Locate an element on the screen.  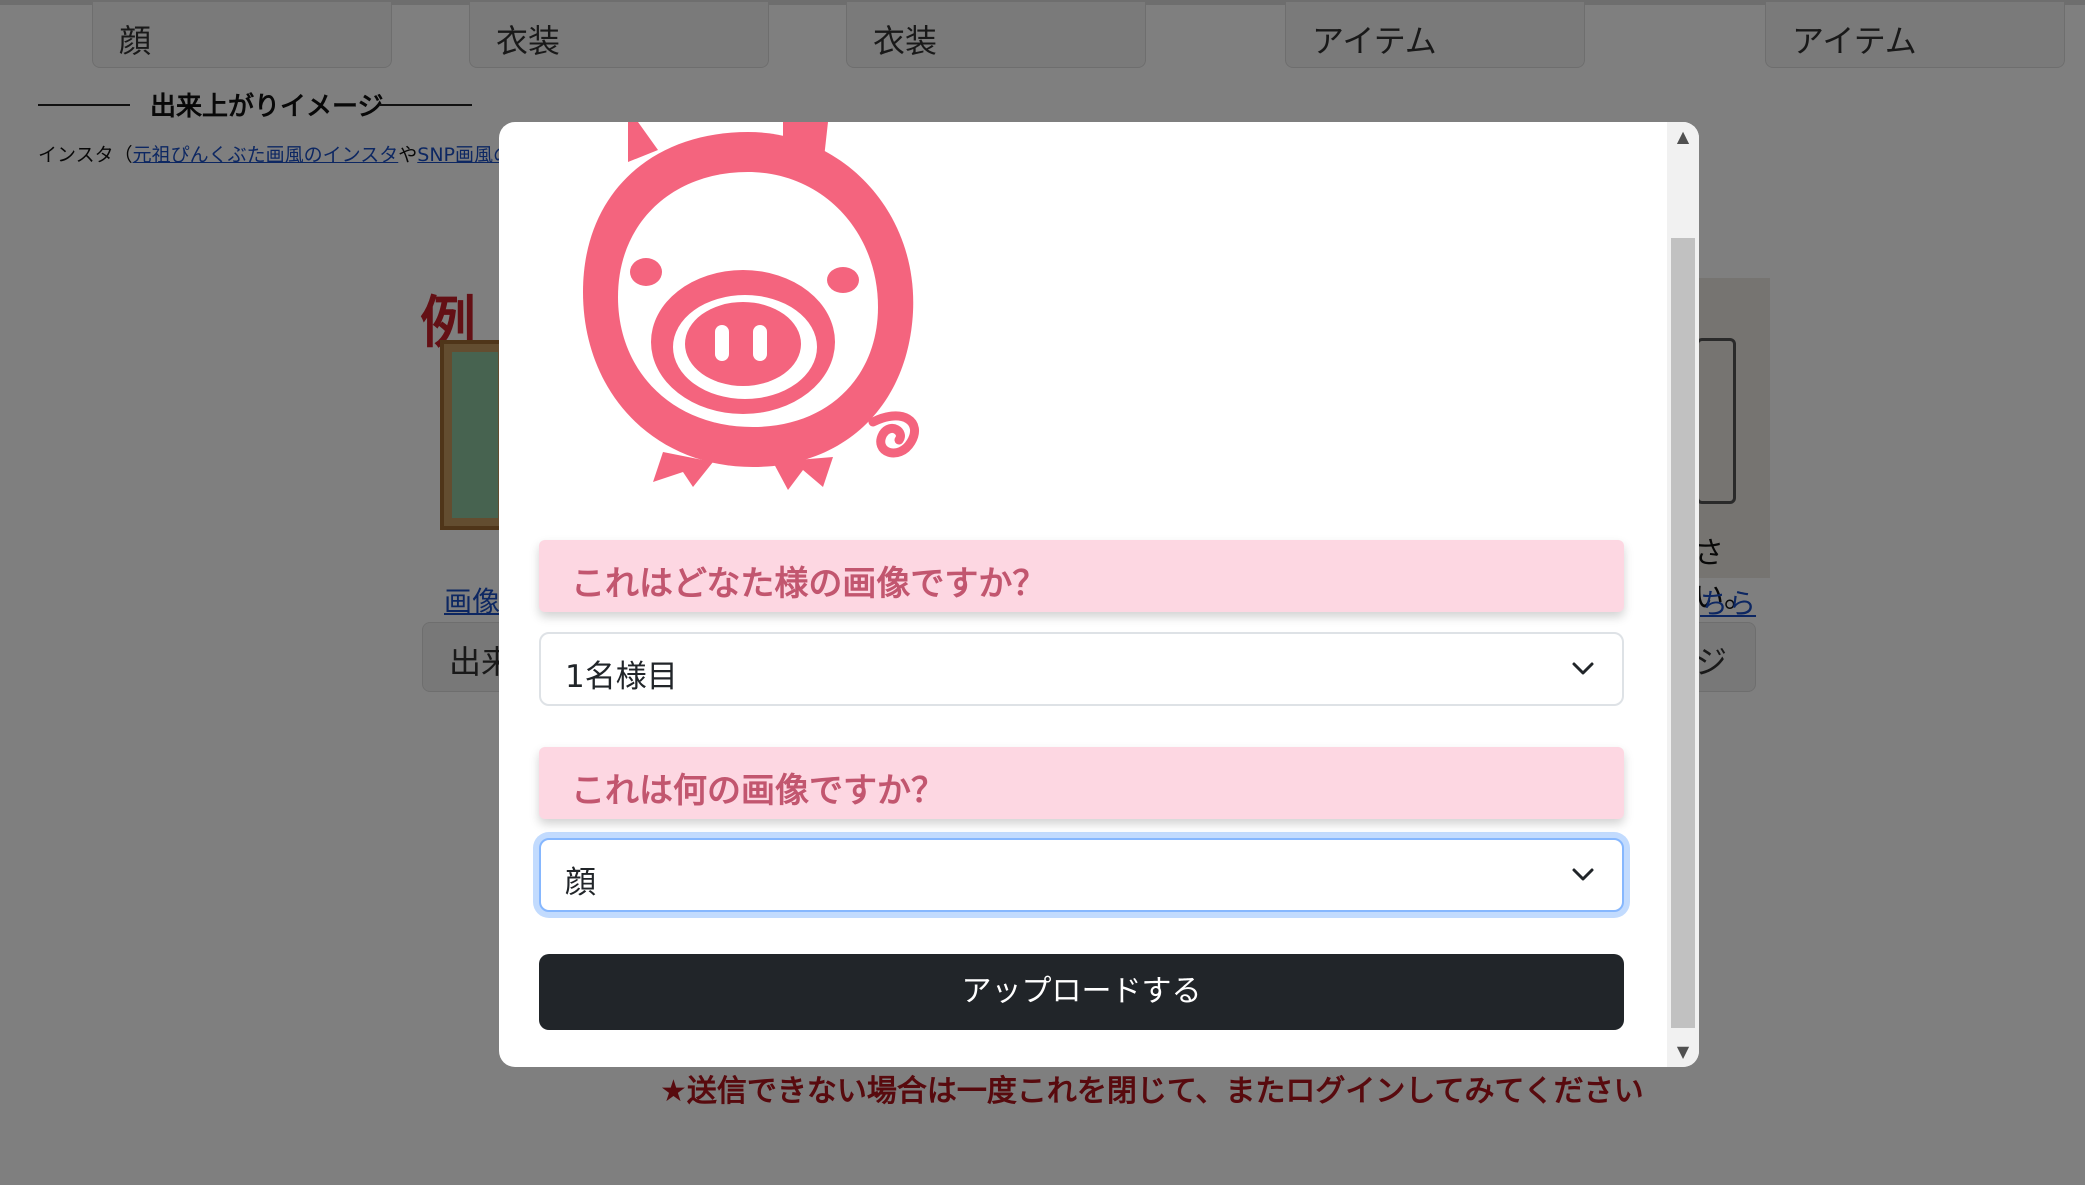
pig-stamp-logo is located at coordinates (751, 306).